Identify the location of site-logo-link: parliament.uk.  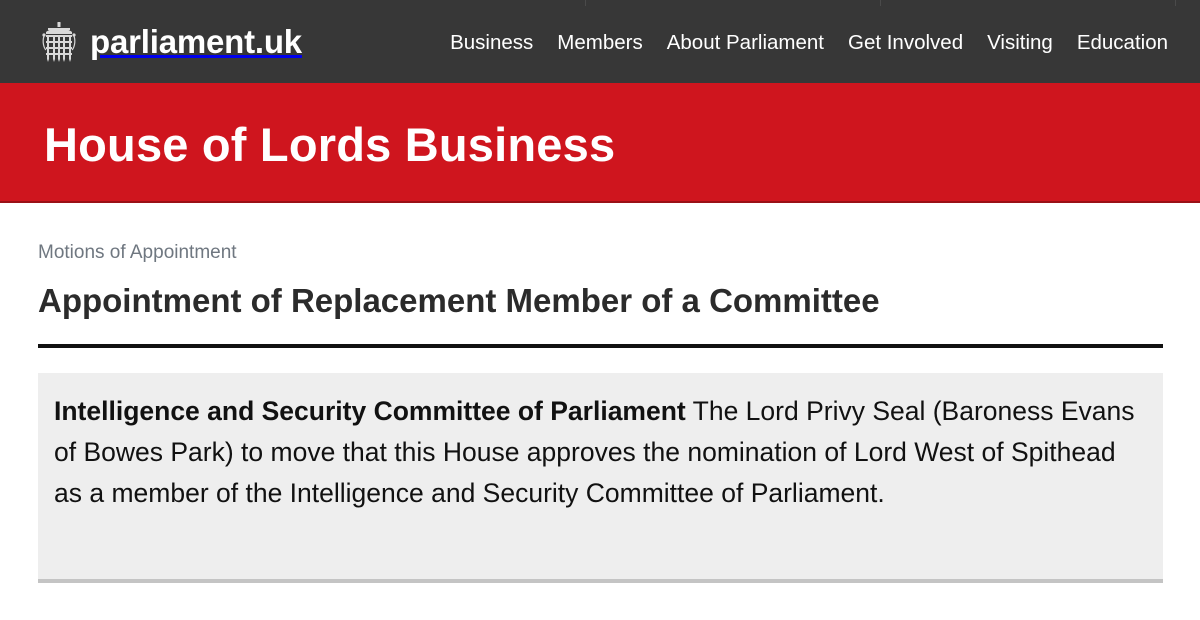
(172, 42).